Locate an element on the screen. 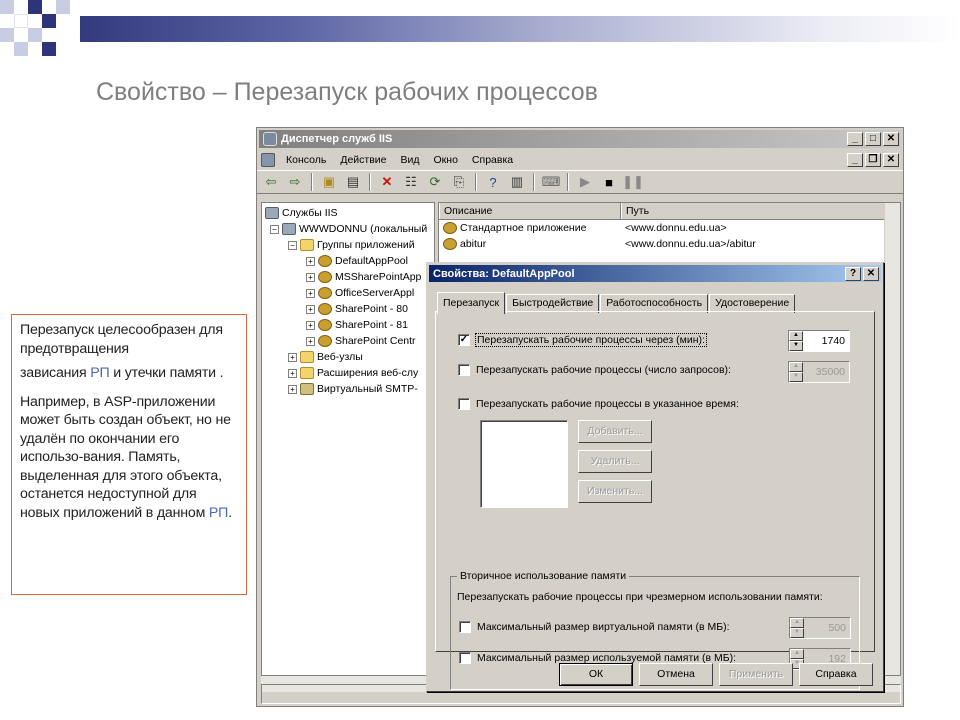 Image resolution: width=960 pixels, height=720 pixels. menu-help: Справка is located at coordinates (492, 160).